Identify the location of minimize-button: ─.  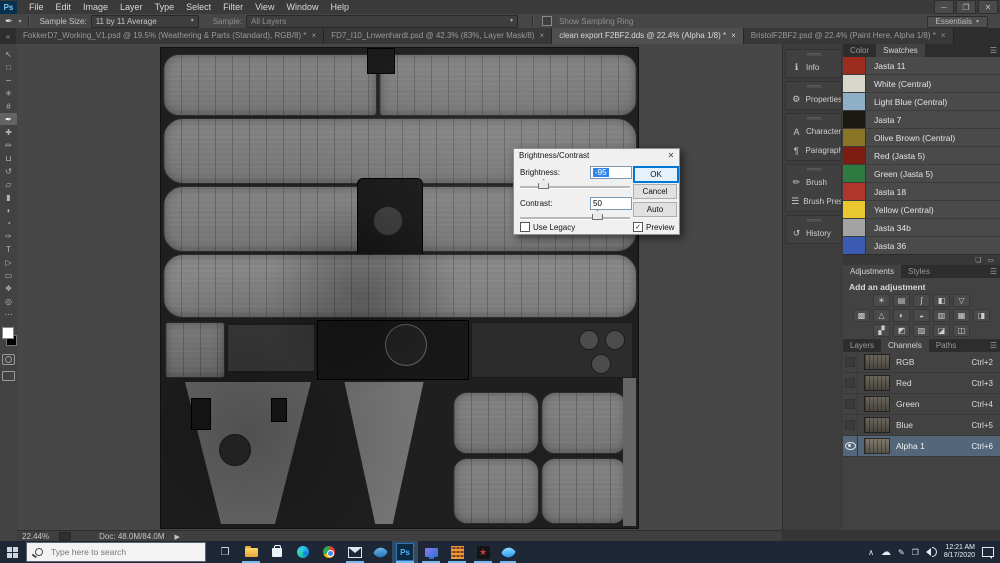
(944, 7).